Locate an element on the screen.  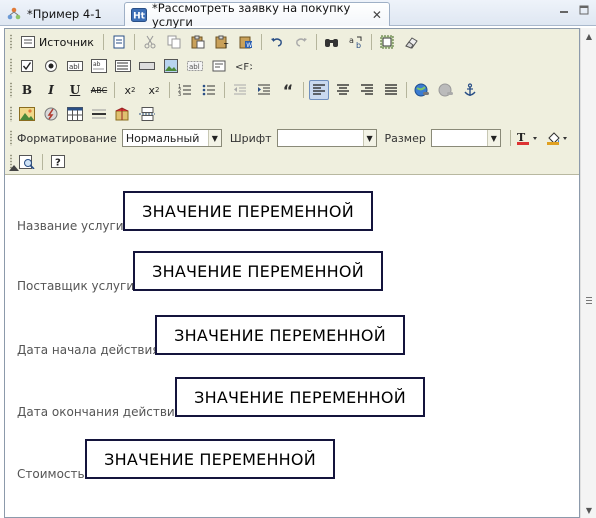
select-all-icon is located at coordinates (387, 42).